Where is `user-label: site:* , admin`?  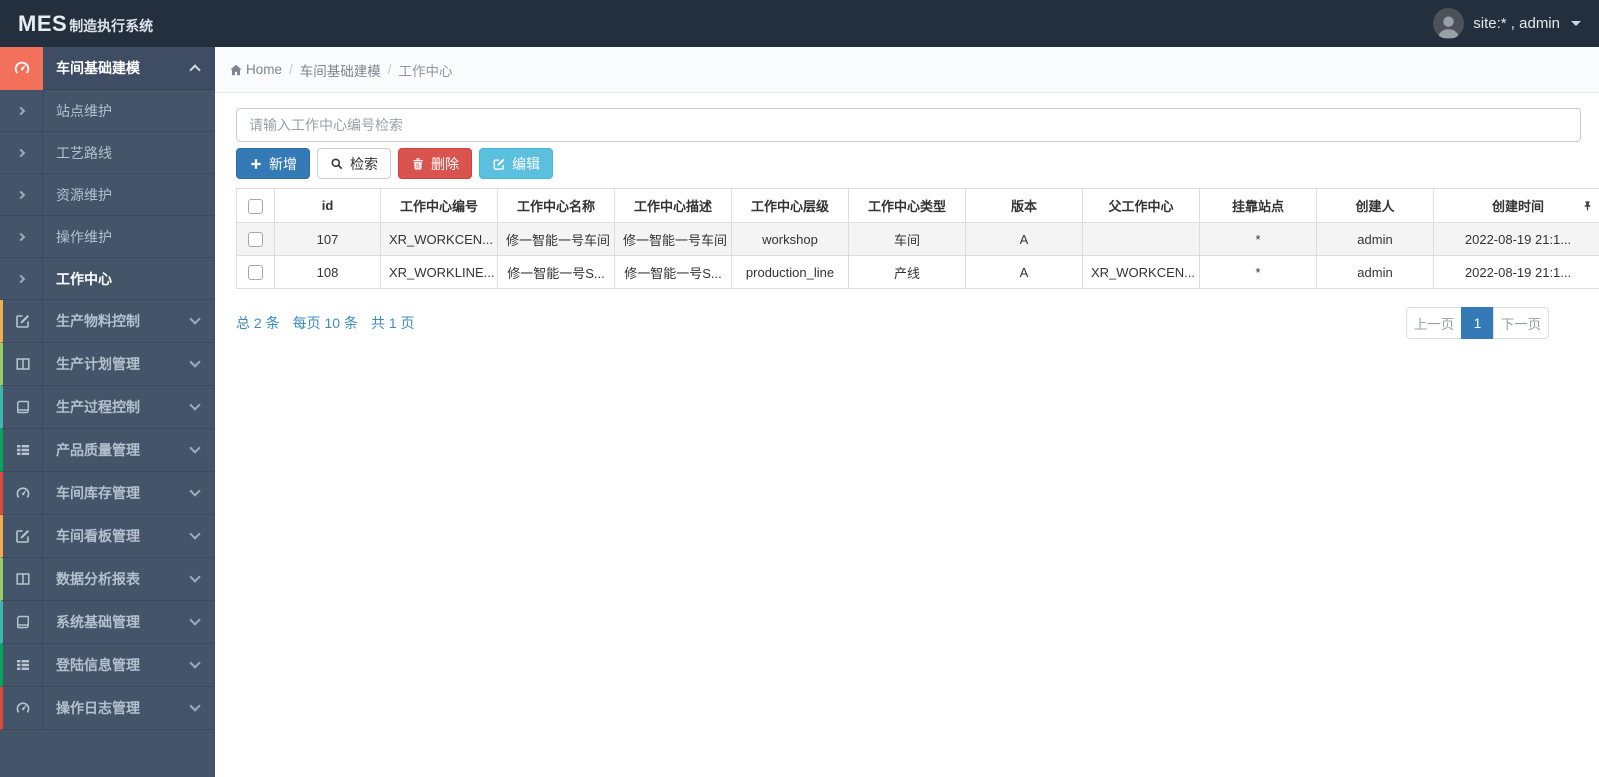 user-label: site:* , admin is located at coordinates (1516, 23).